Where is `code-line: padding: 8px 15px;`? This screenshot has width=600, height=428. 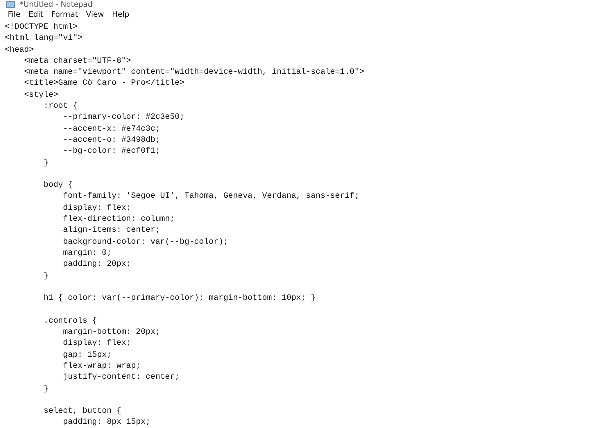 code-line: padding: 8px 15px; is located at coordinates (107, 422).